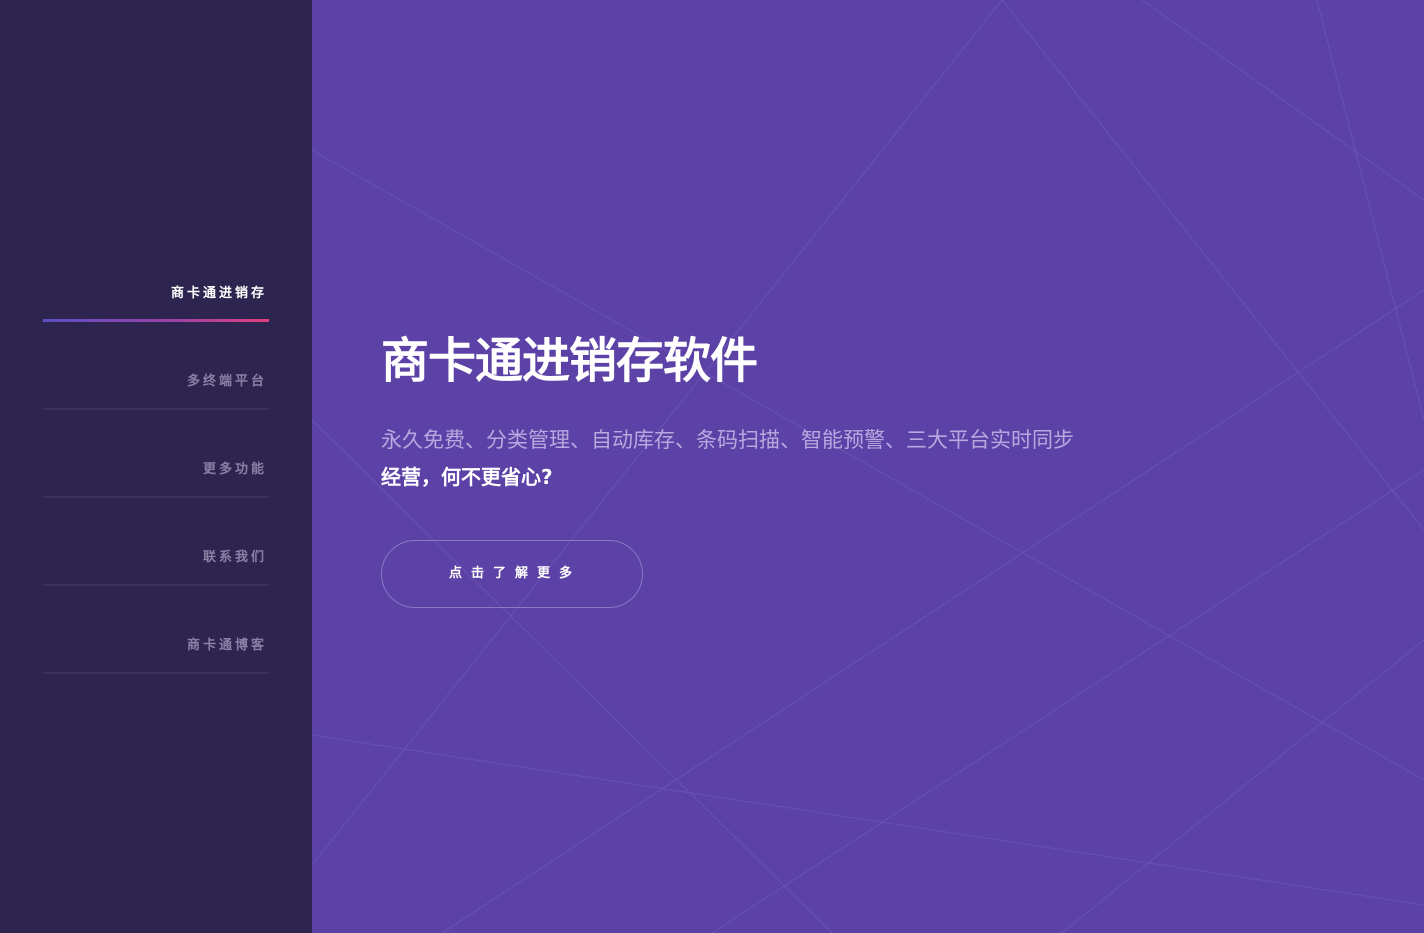  What do you see at coordinates (156, 312) in the screenshot?
I see `sidebar-item-home: 商卡通进销存` at bounding box center [156, 312].